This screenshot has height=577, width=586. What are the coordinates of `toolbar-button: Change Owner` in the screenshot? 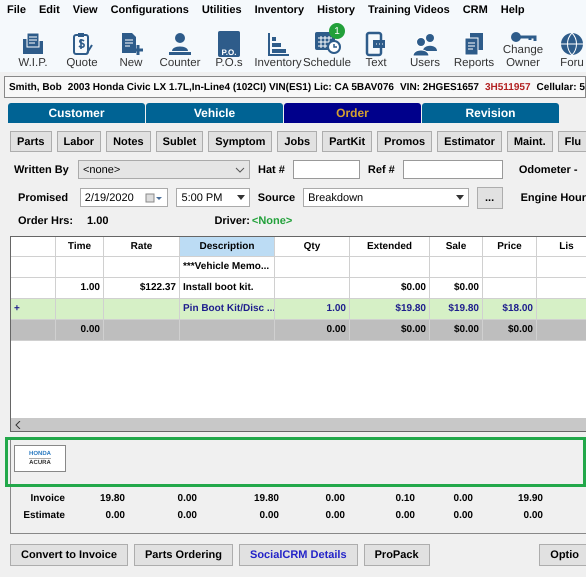 It's located at (523, 48).